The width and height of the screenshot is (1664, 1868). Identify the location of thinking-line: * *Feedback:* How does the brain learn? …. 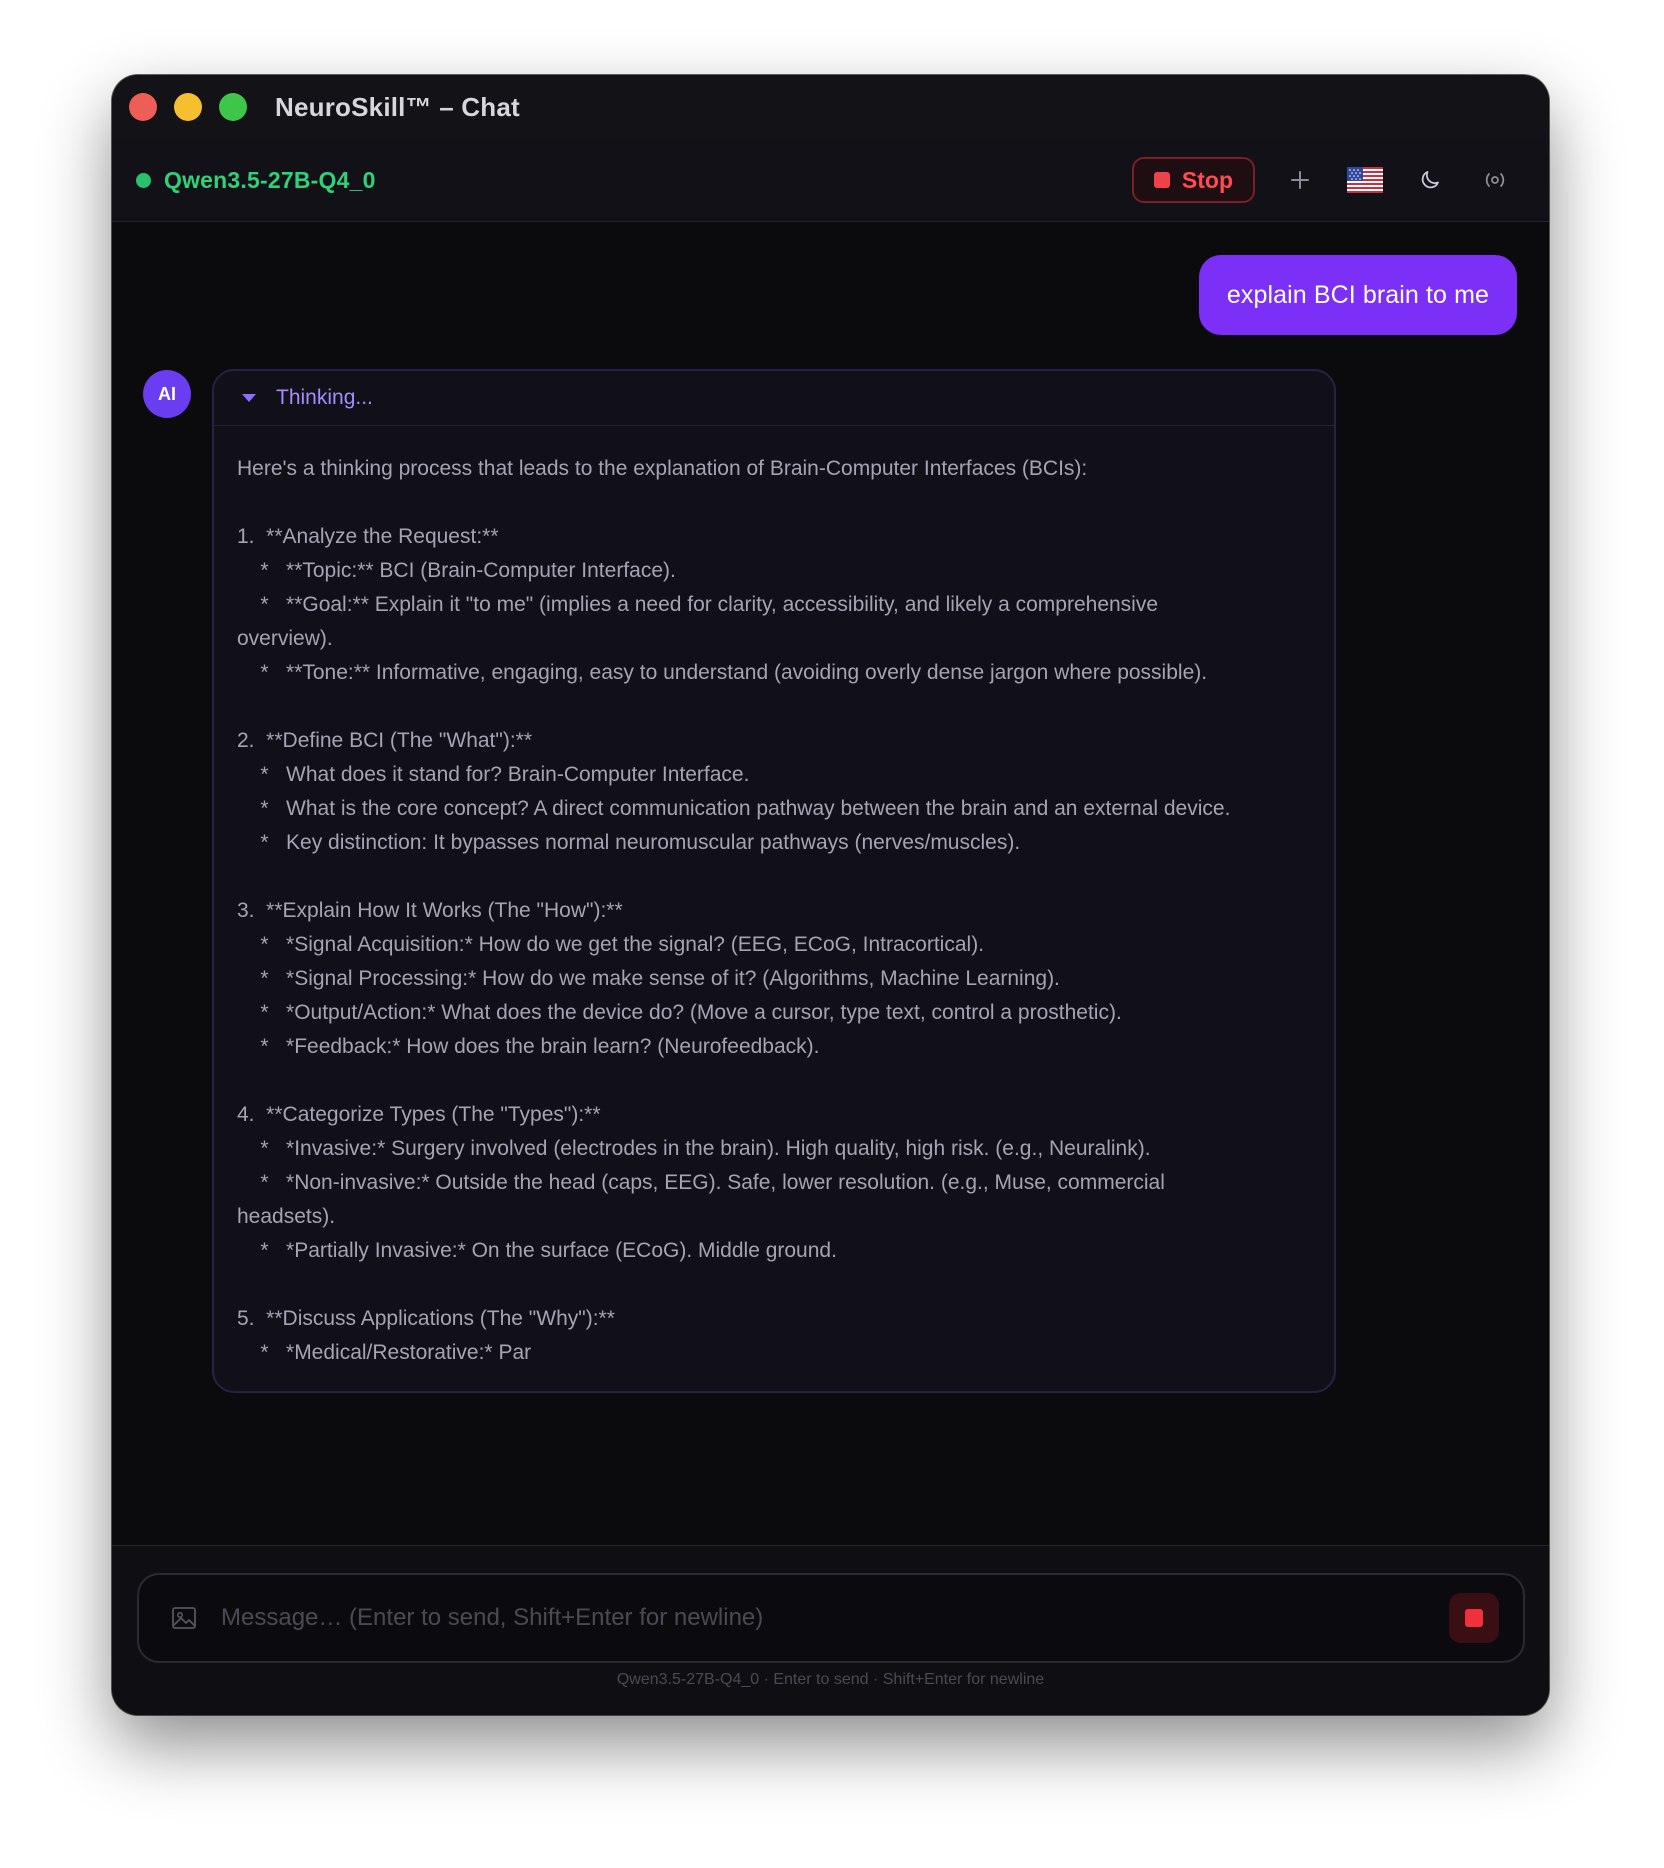
(528, 1046).